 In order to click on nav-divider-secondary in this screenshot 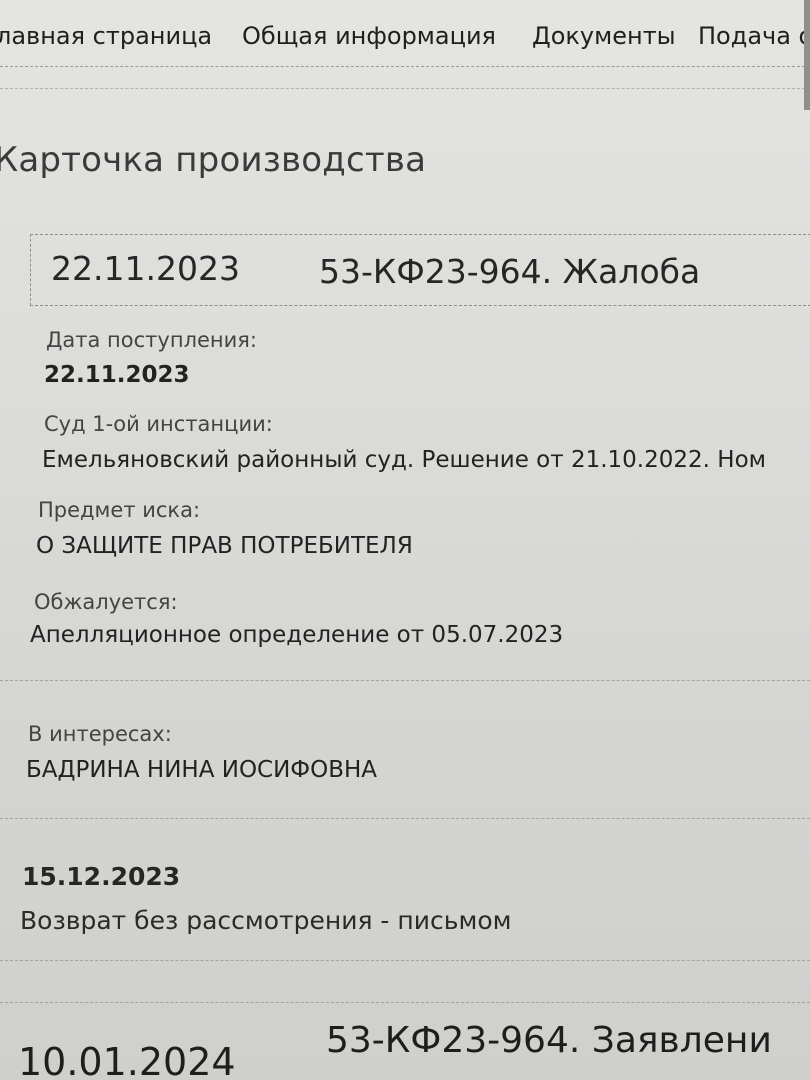, I will do `click(405, 88)`.